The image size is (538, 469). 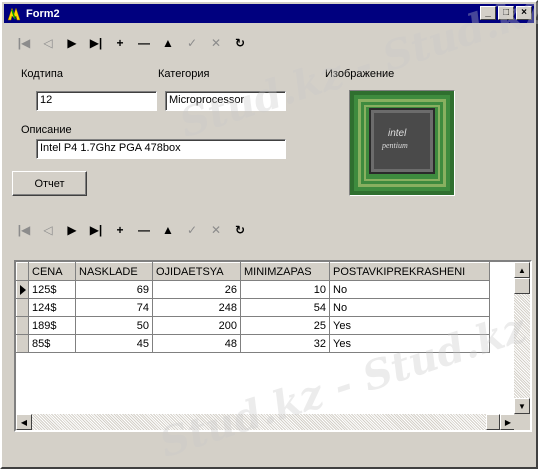 I want to click on horizontal-scrollbar: ◀ ▶, so click(x=266, y=422).